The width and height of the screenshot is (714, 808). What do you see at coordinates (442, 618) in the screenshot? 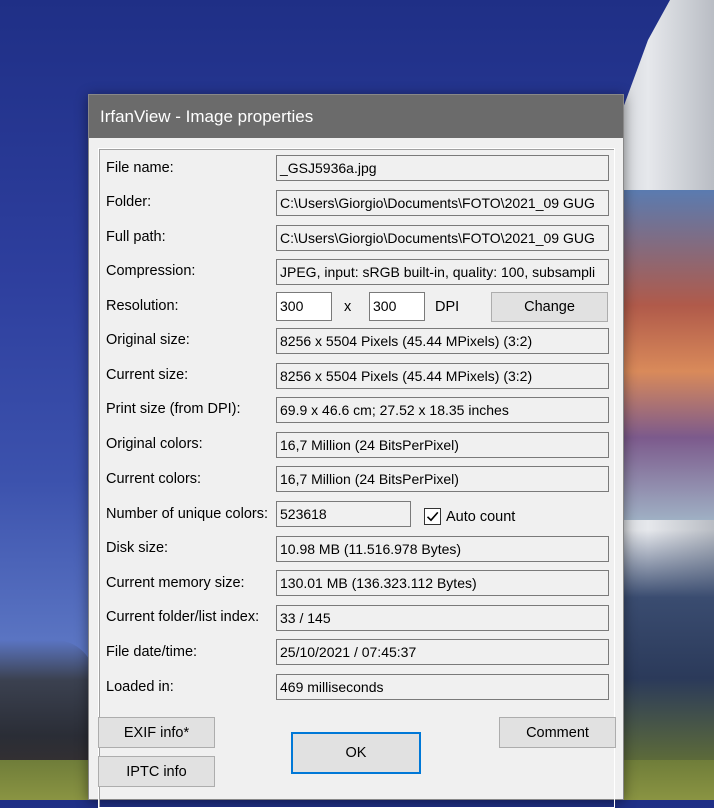
I see `folder-index-field: 33 / 145` at bounding box center [442, 618].